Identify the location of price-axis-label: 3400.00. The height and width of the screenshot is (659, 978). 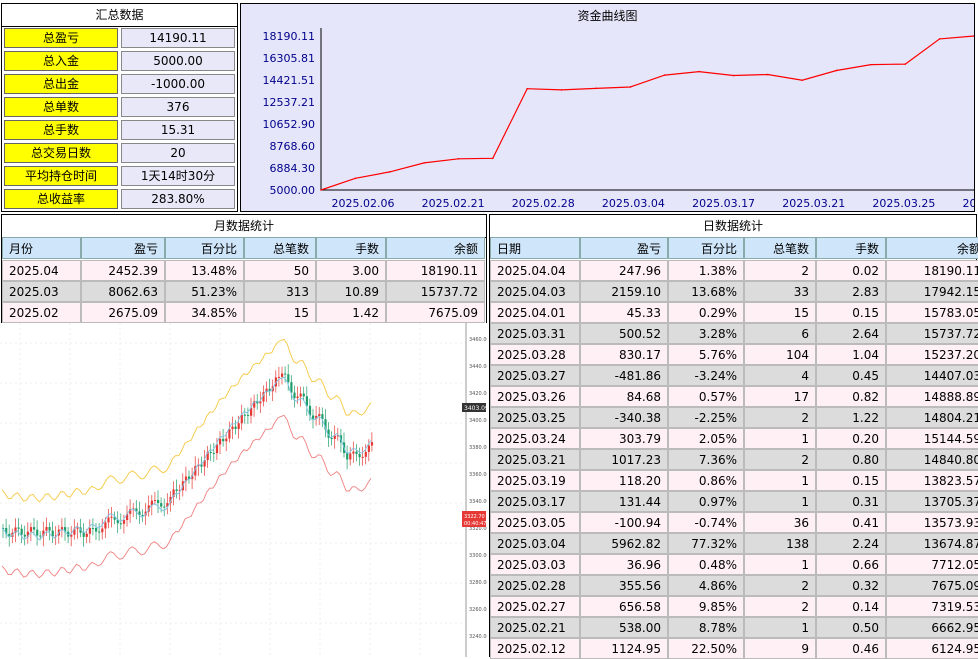
(478, 421).